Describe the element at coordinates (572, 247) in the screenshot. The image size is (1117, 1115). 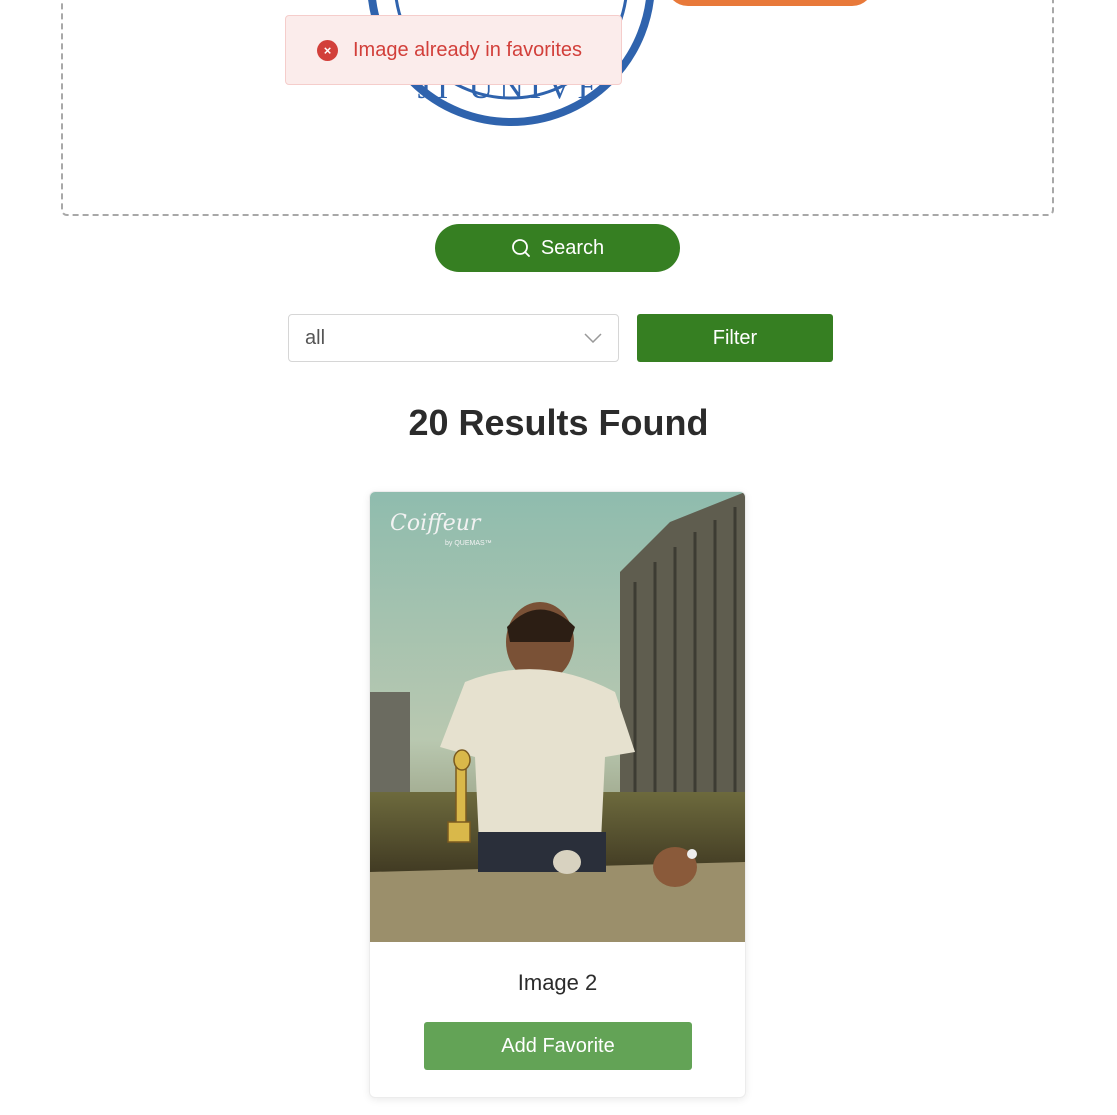
I see `search-button-label: Search` at that location.